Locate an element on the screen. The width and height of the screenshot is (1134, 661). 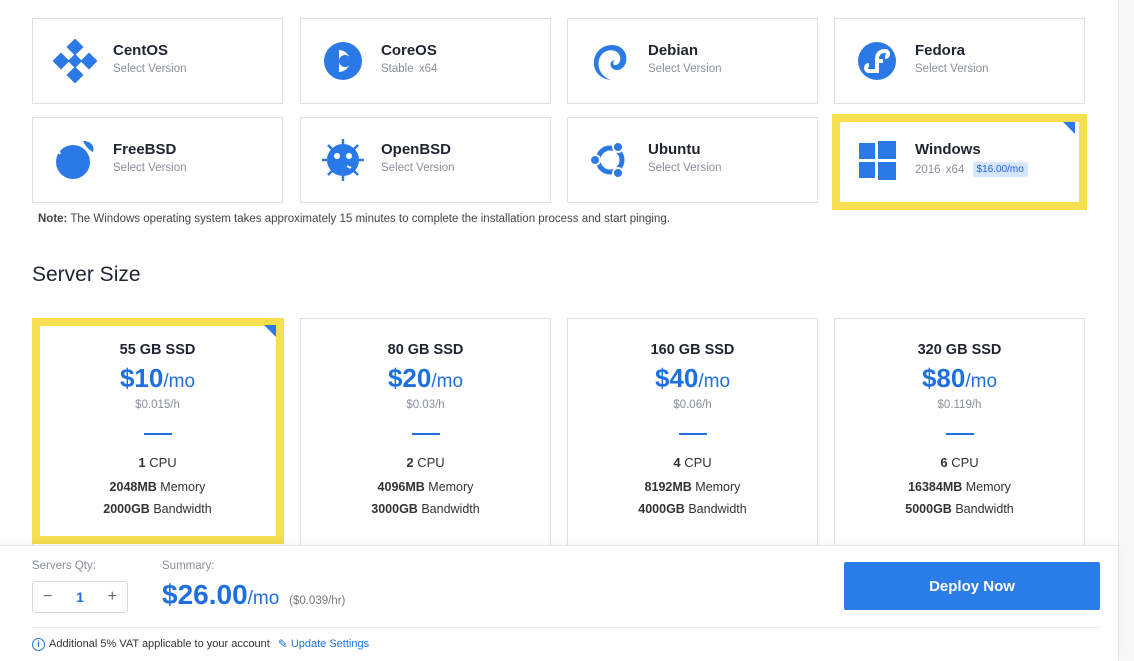
qty-increment-button: + is located at coordinates (112, 597).